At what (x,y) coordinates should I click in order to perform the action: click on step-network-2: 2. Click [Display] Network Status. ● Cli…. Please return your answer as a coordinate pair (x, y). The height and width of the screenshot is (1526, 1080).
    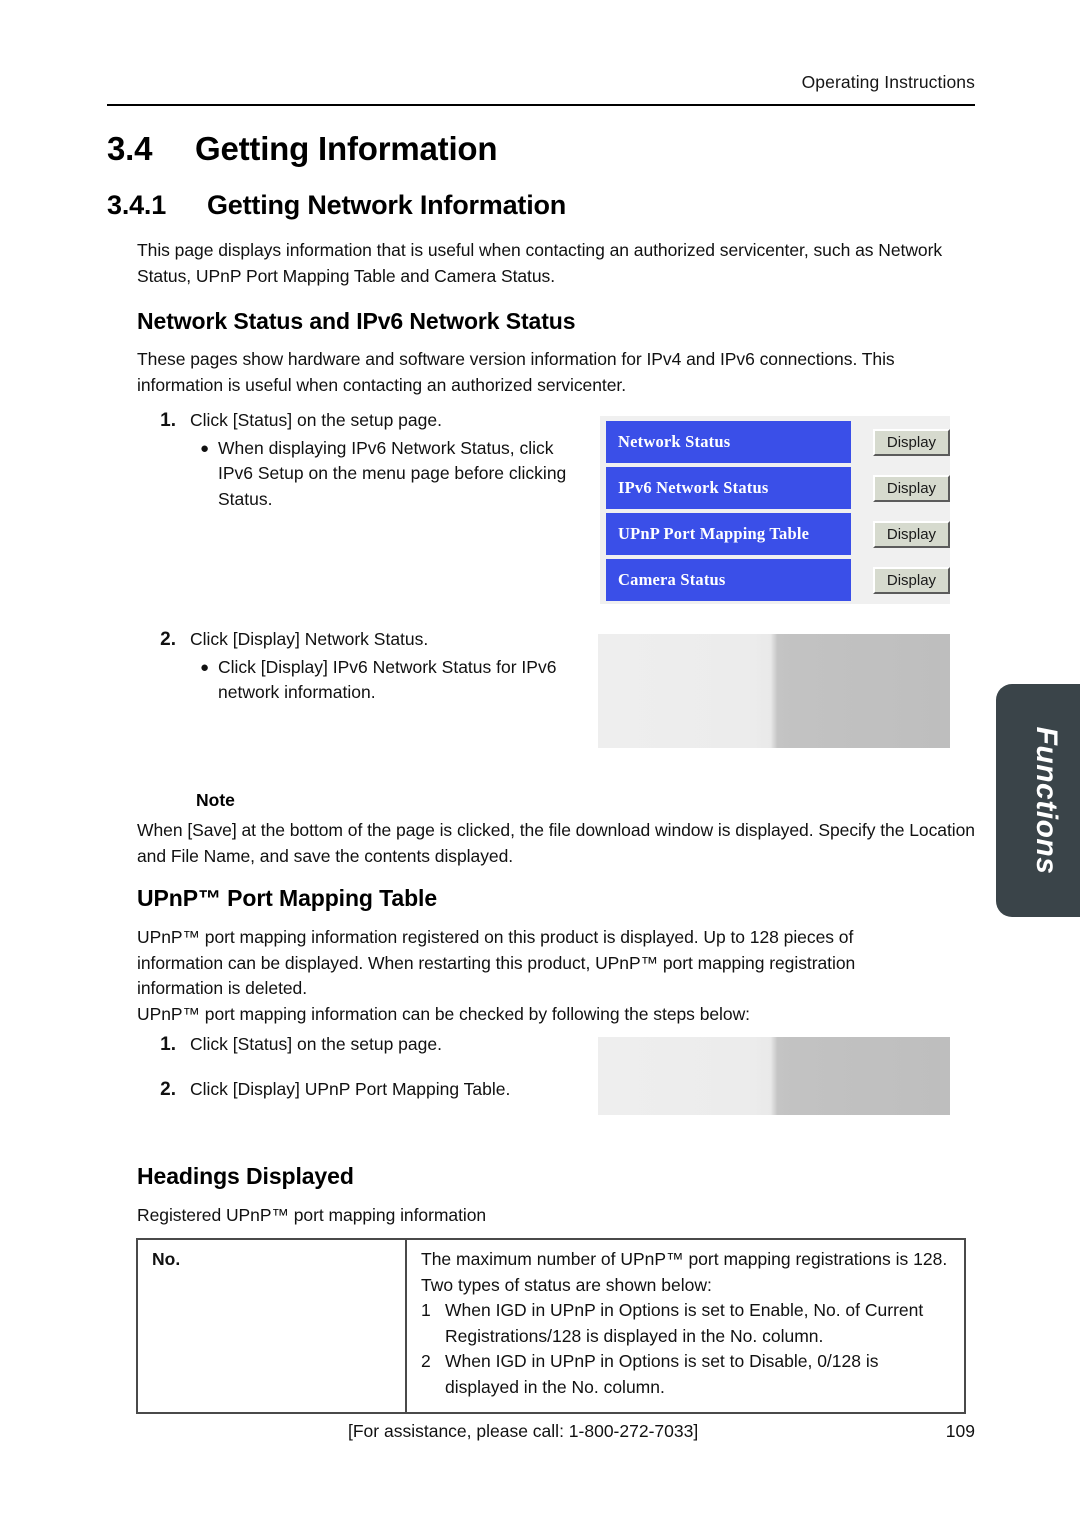
    Looking at the image, I should click on (368, 666).